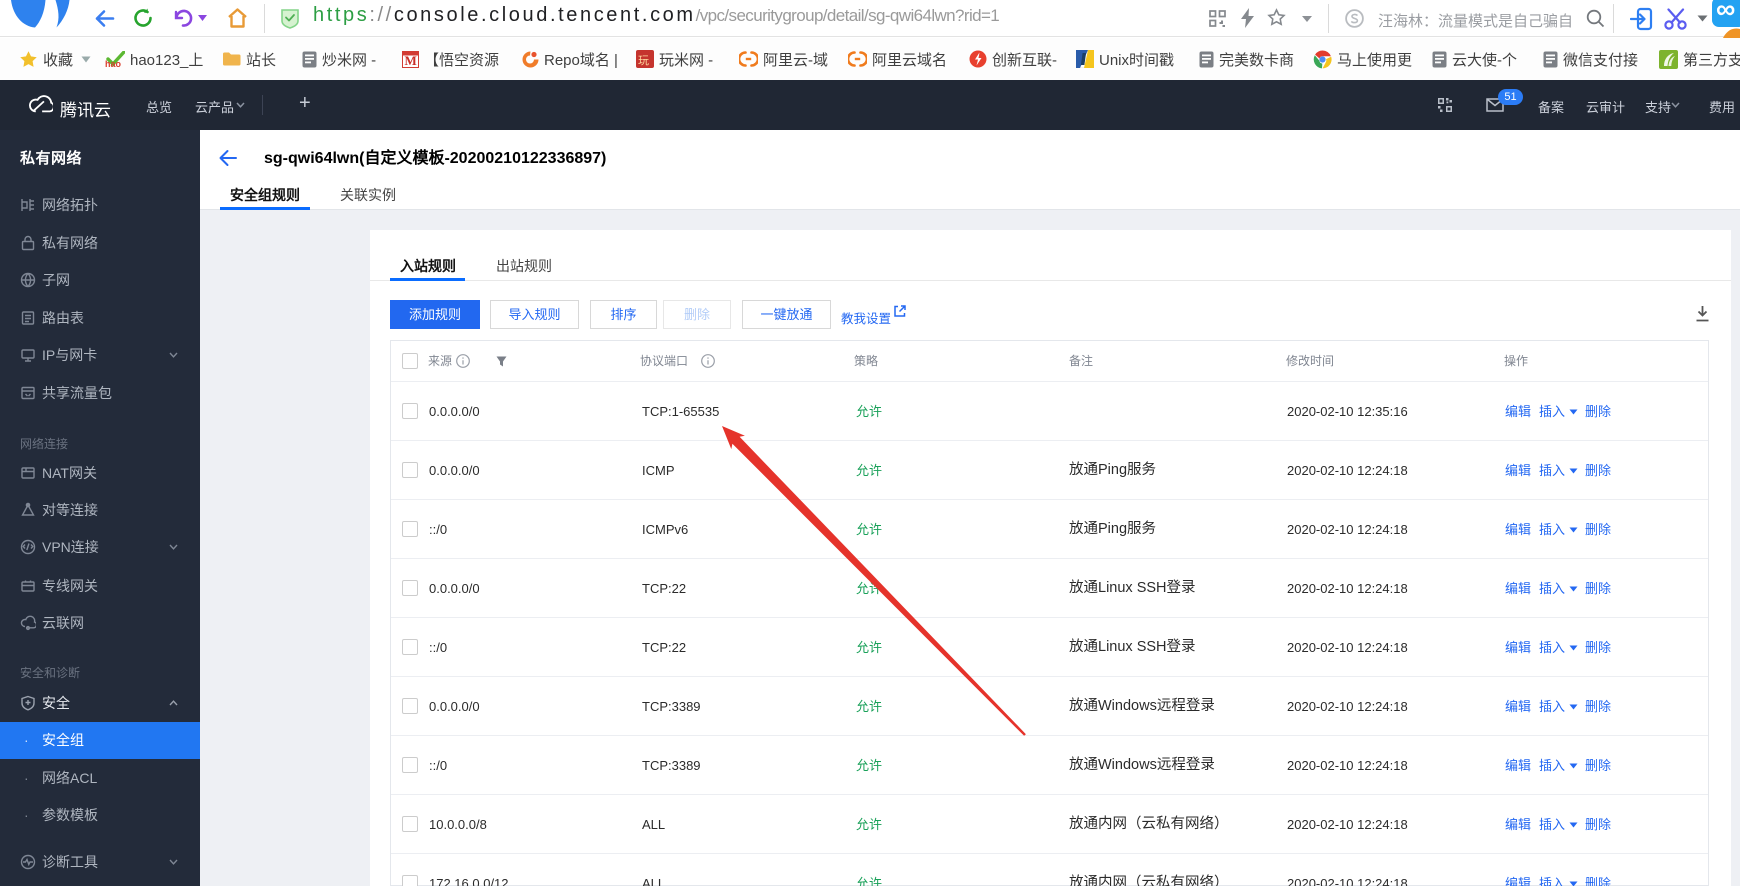 This screenshot has width=1740, height=886. What do you see at coordinates (411, 60) in the screenshot?
I see `svg-text: M` at bounding box center [411, 60].